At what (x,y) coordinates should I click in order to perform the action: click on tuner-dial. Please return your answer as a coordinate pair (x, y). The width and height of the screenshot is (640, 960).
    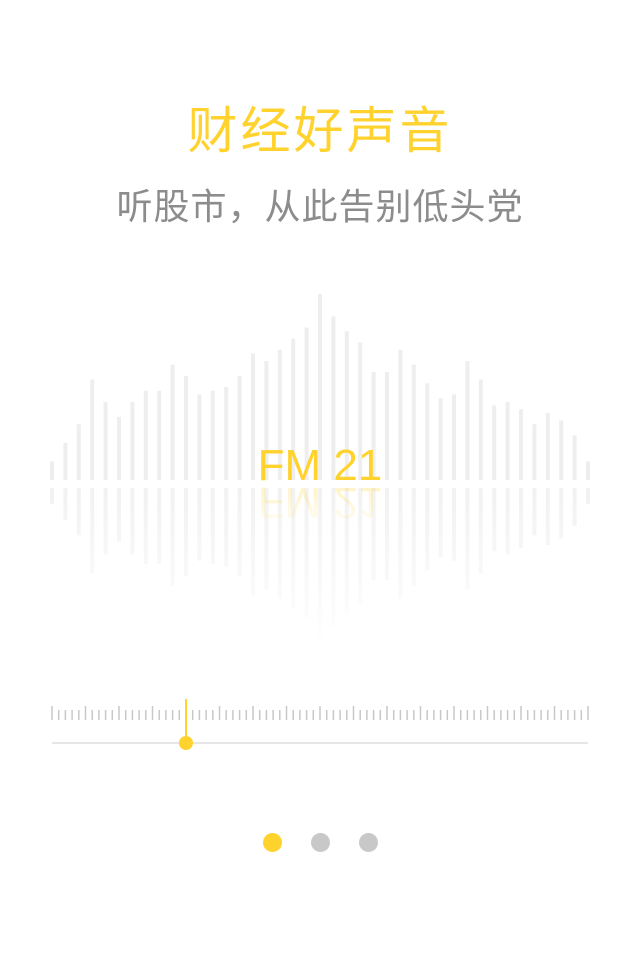
    Looking at the image, I should click on (320, 725).